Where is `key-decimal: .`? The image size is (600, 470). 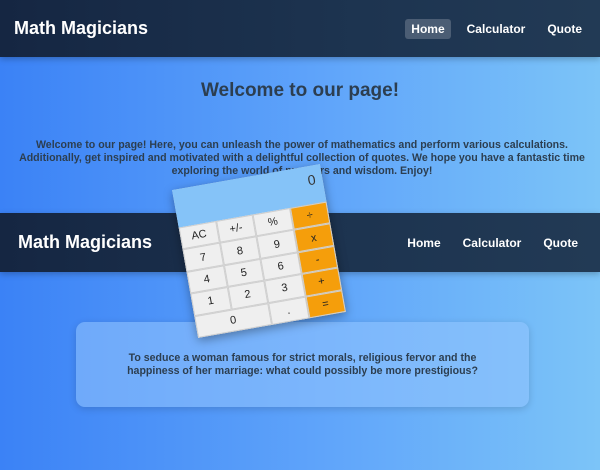 key-decimal: . is located at coordinates (288, 310).